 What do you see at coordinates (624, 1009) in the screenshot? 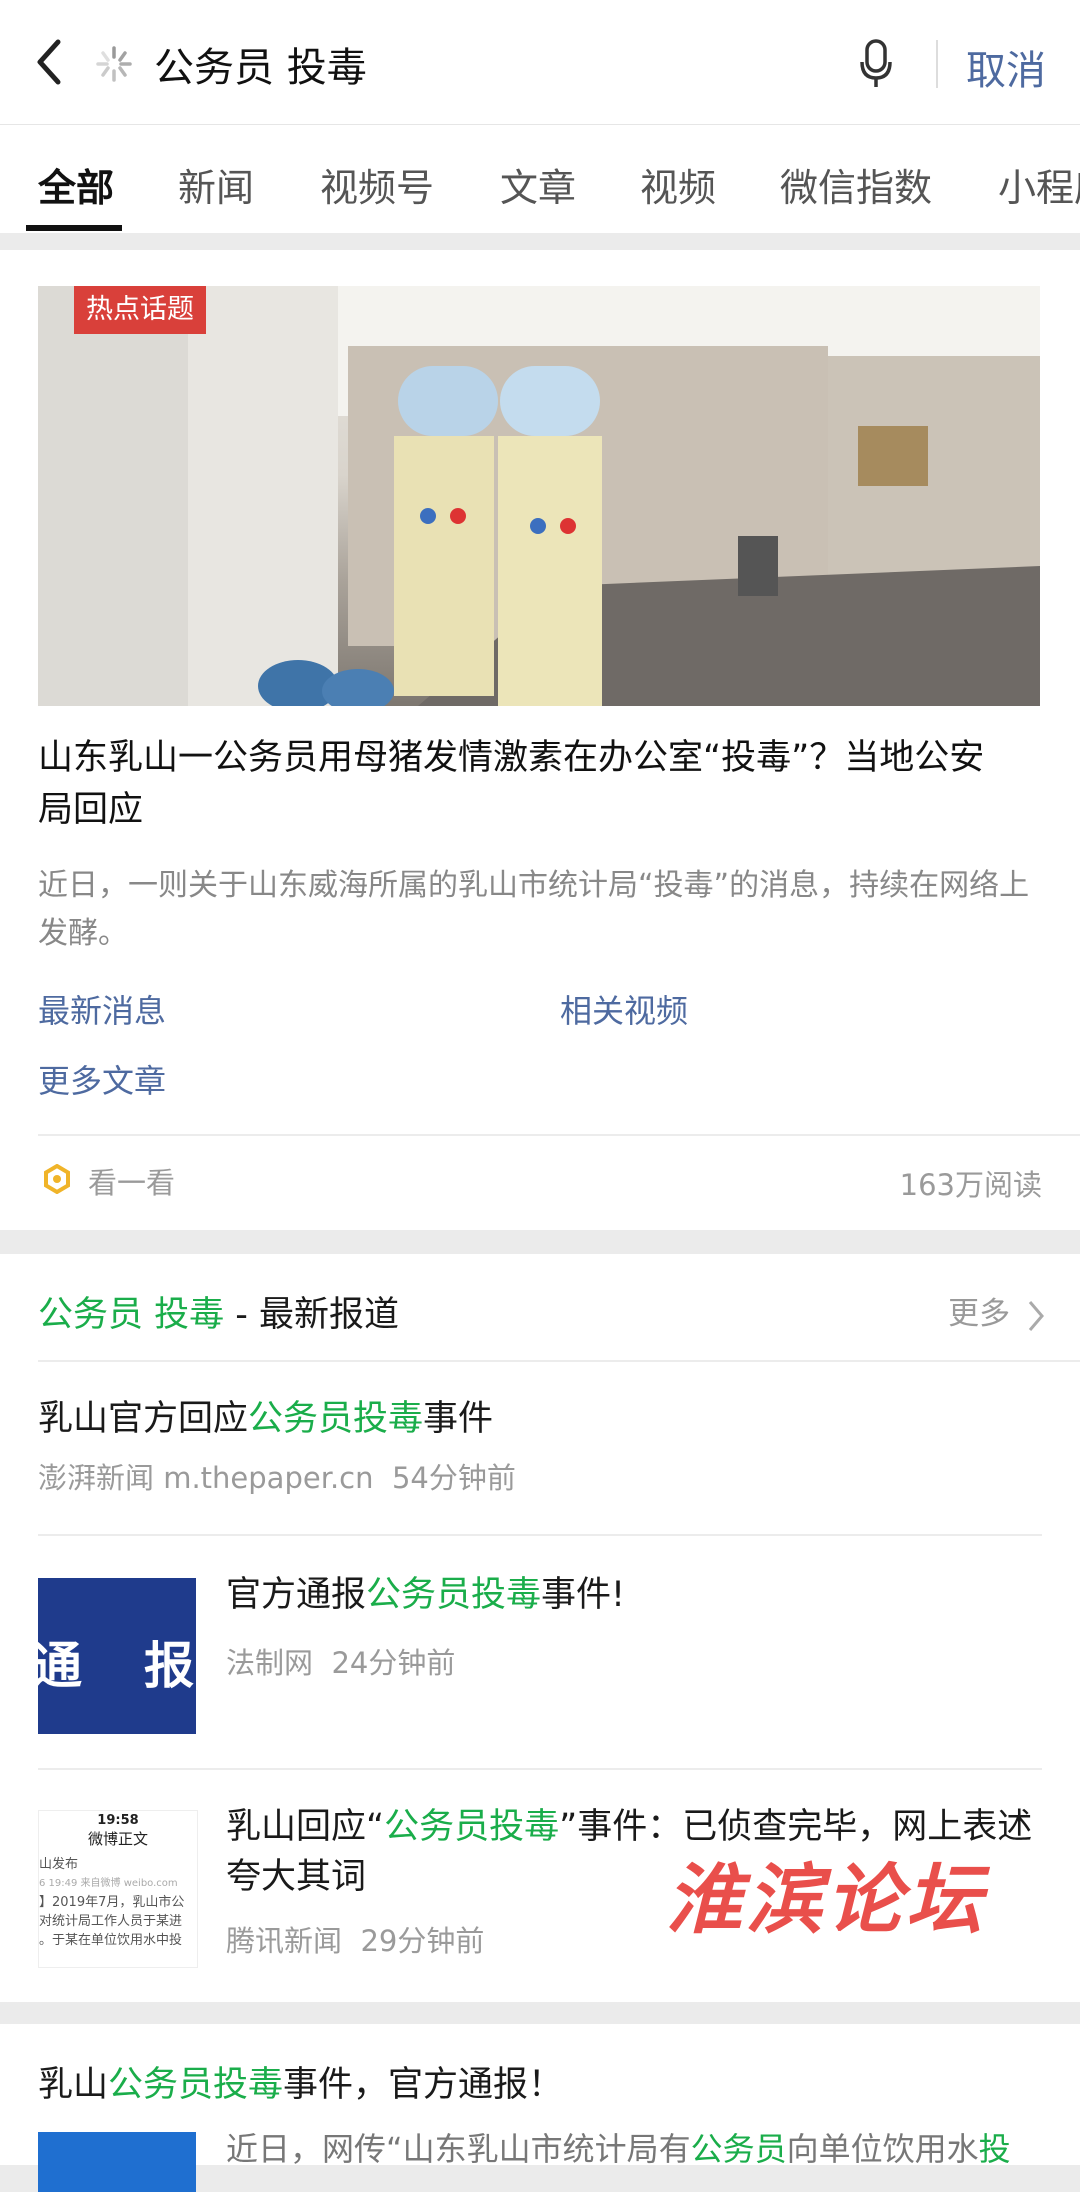
I see `related-videos-link: 相关视频` at bounding box center [624, 1009].